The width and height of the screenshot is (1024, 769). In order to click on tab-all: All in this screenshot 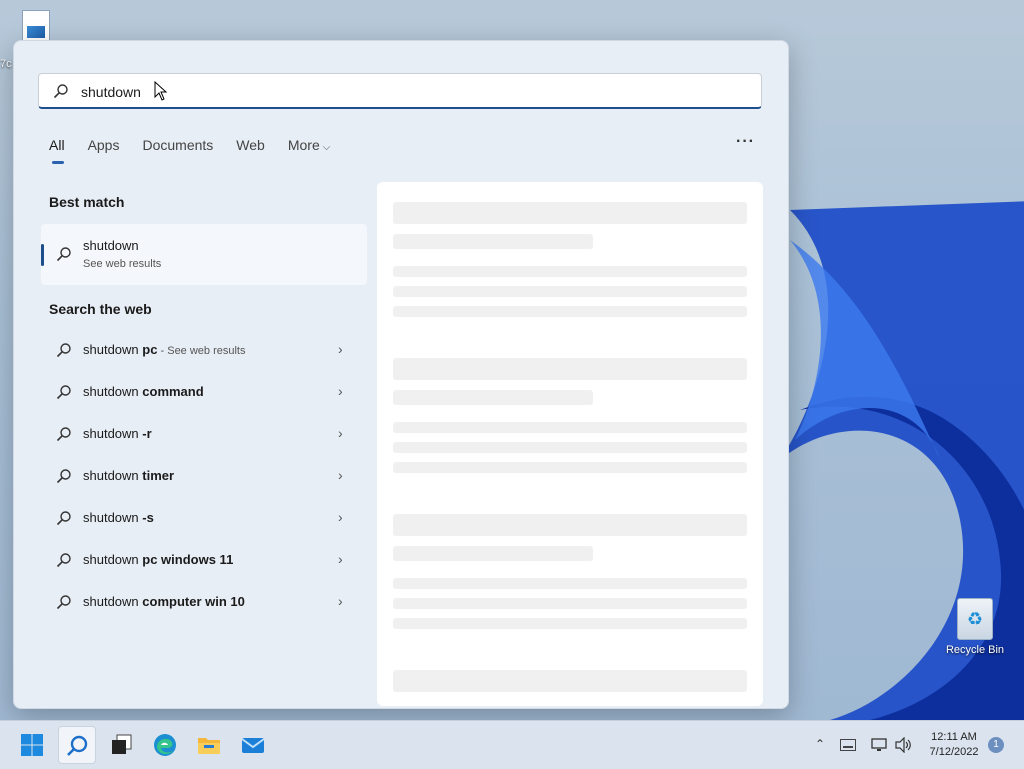, I will do `click(57, 152)`.